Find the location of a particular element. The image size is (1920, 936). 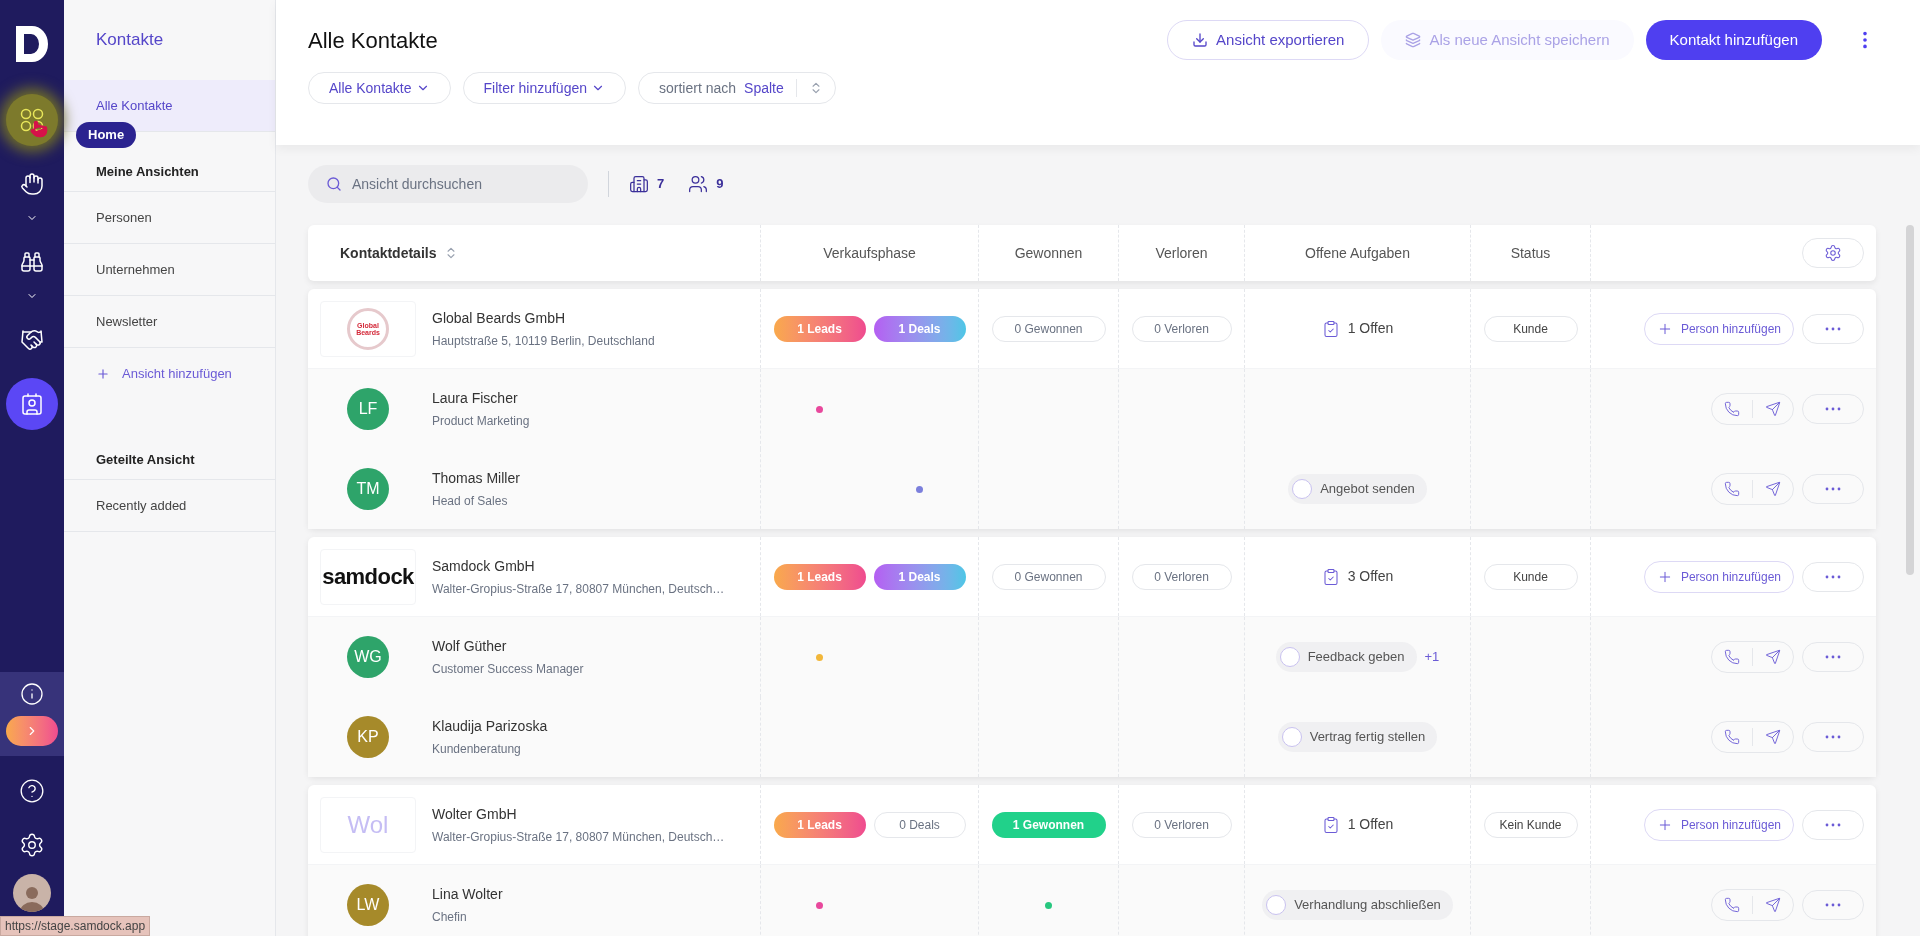

column-header: Offene Aufgaben is located at coordinates (1357, 253).